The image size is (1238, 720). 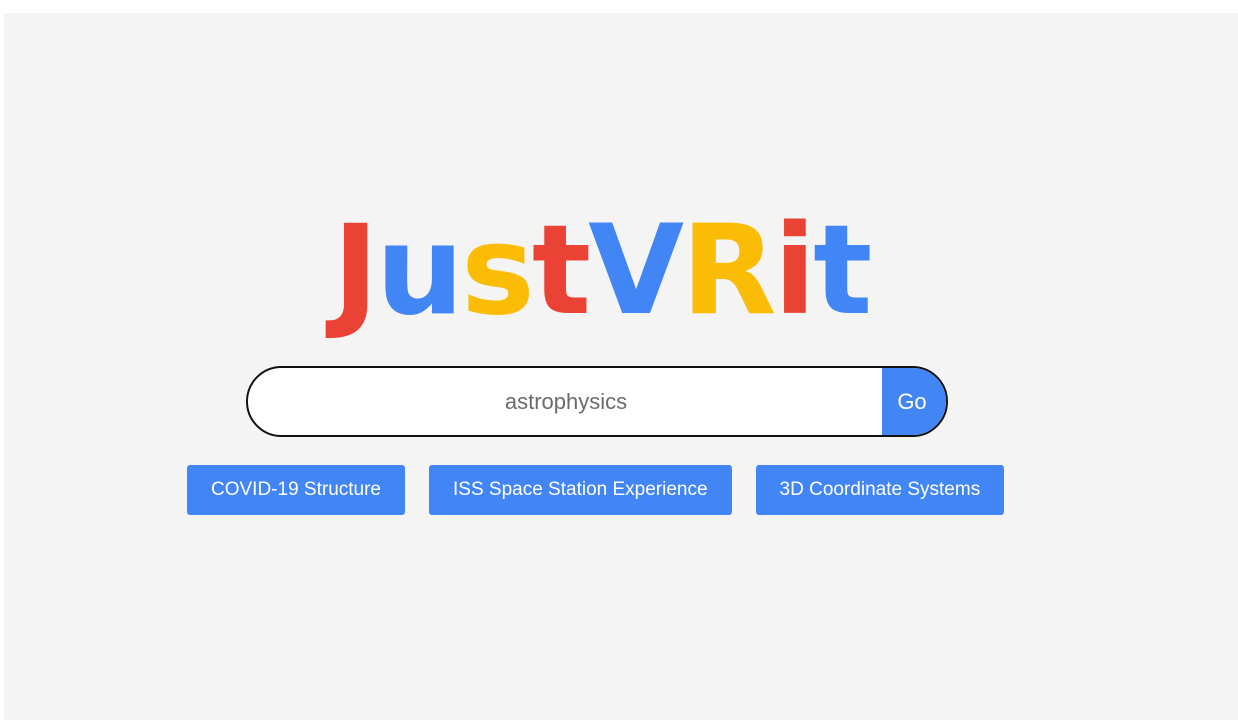 I want to click on logo-letter-s: s, so click(x=498, y=271).